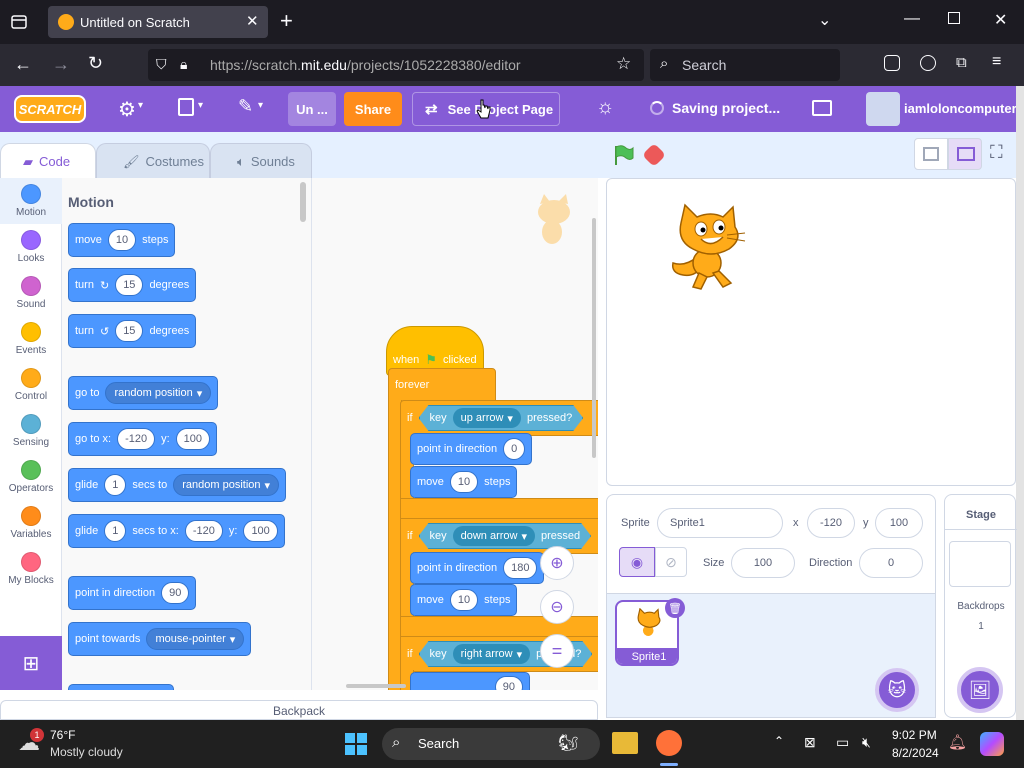 This screenshot has height=768, width=1024. What do you see at coordinates (891, 563) in the screenshot?
I see `direction-input: 0` at bounding box center [891, 563].